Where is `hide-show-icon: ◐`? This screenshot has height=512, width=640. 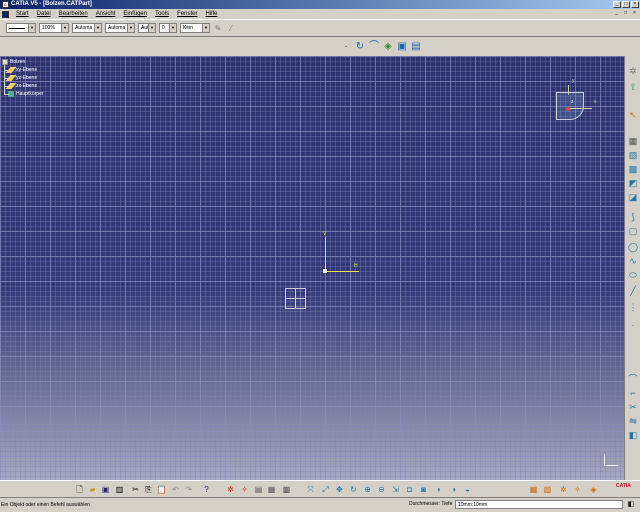 hide-show-icon: ◐ is located at coordinates (439, 489).